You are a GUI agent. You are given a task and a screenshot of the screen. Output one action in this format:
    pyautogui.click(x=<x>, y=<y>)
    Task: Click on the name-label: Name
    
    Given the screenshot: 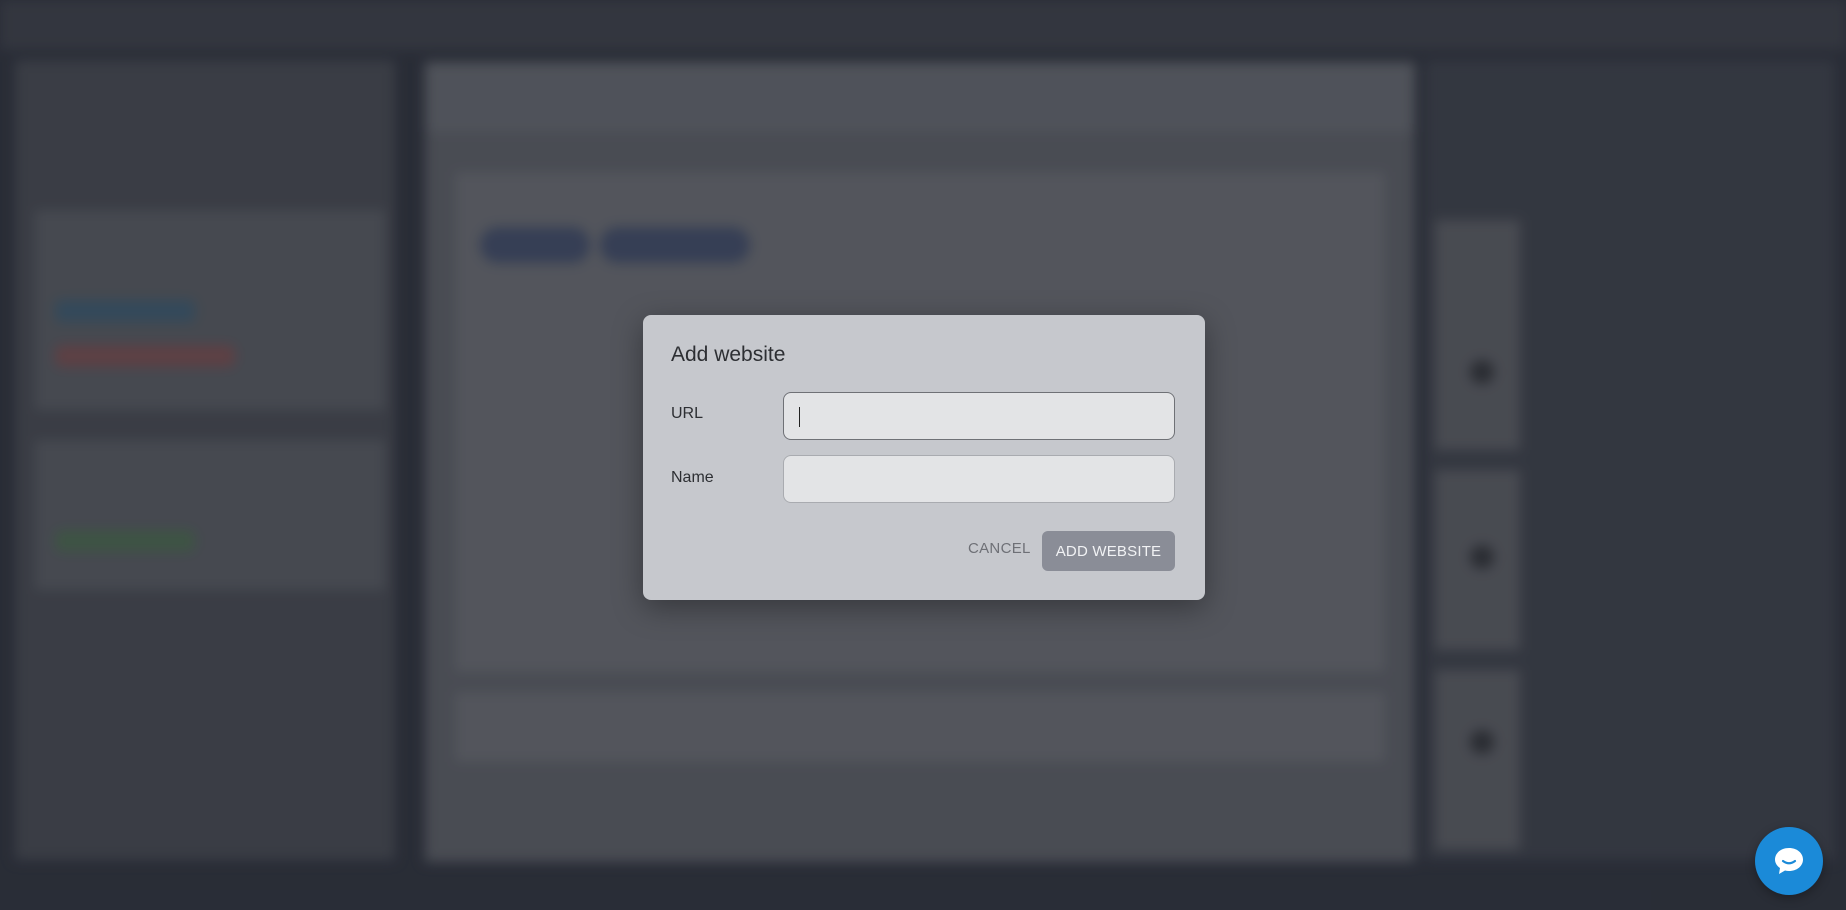 What is the action you would take?
    pyautogui.click(x=692, y=477)
    